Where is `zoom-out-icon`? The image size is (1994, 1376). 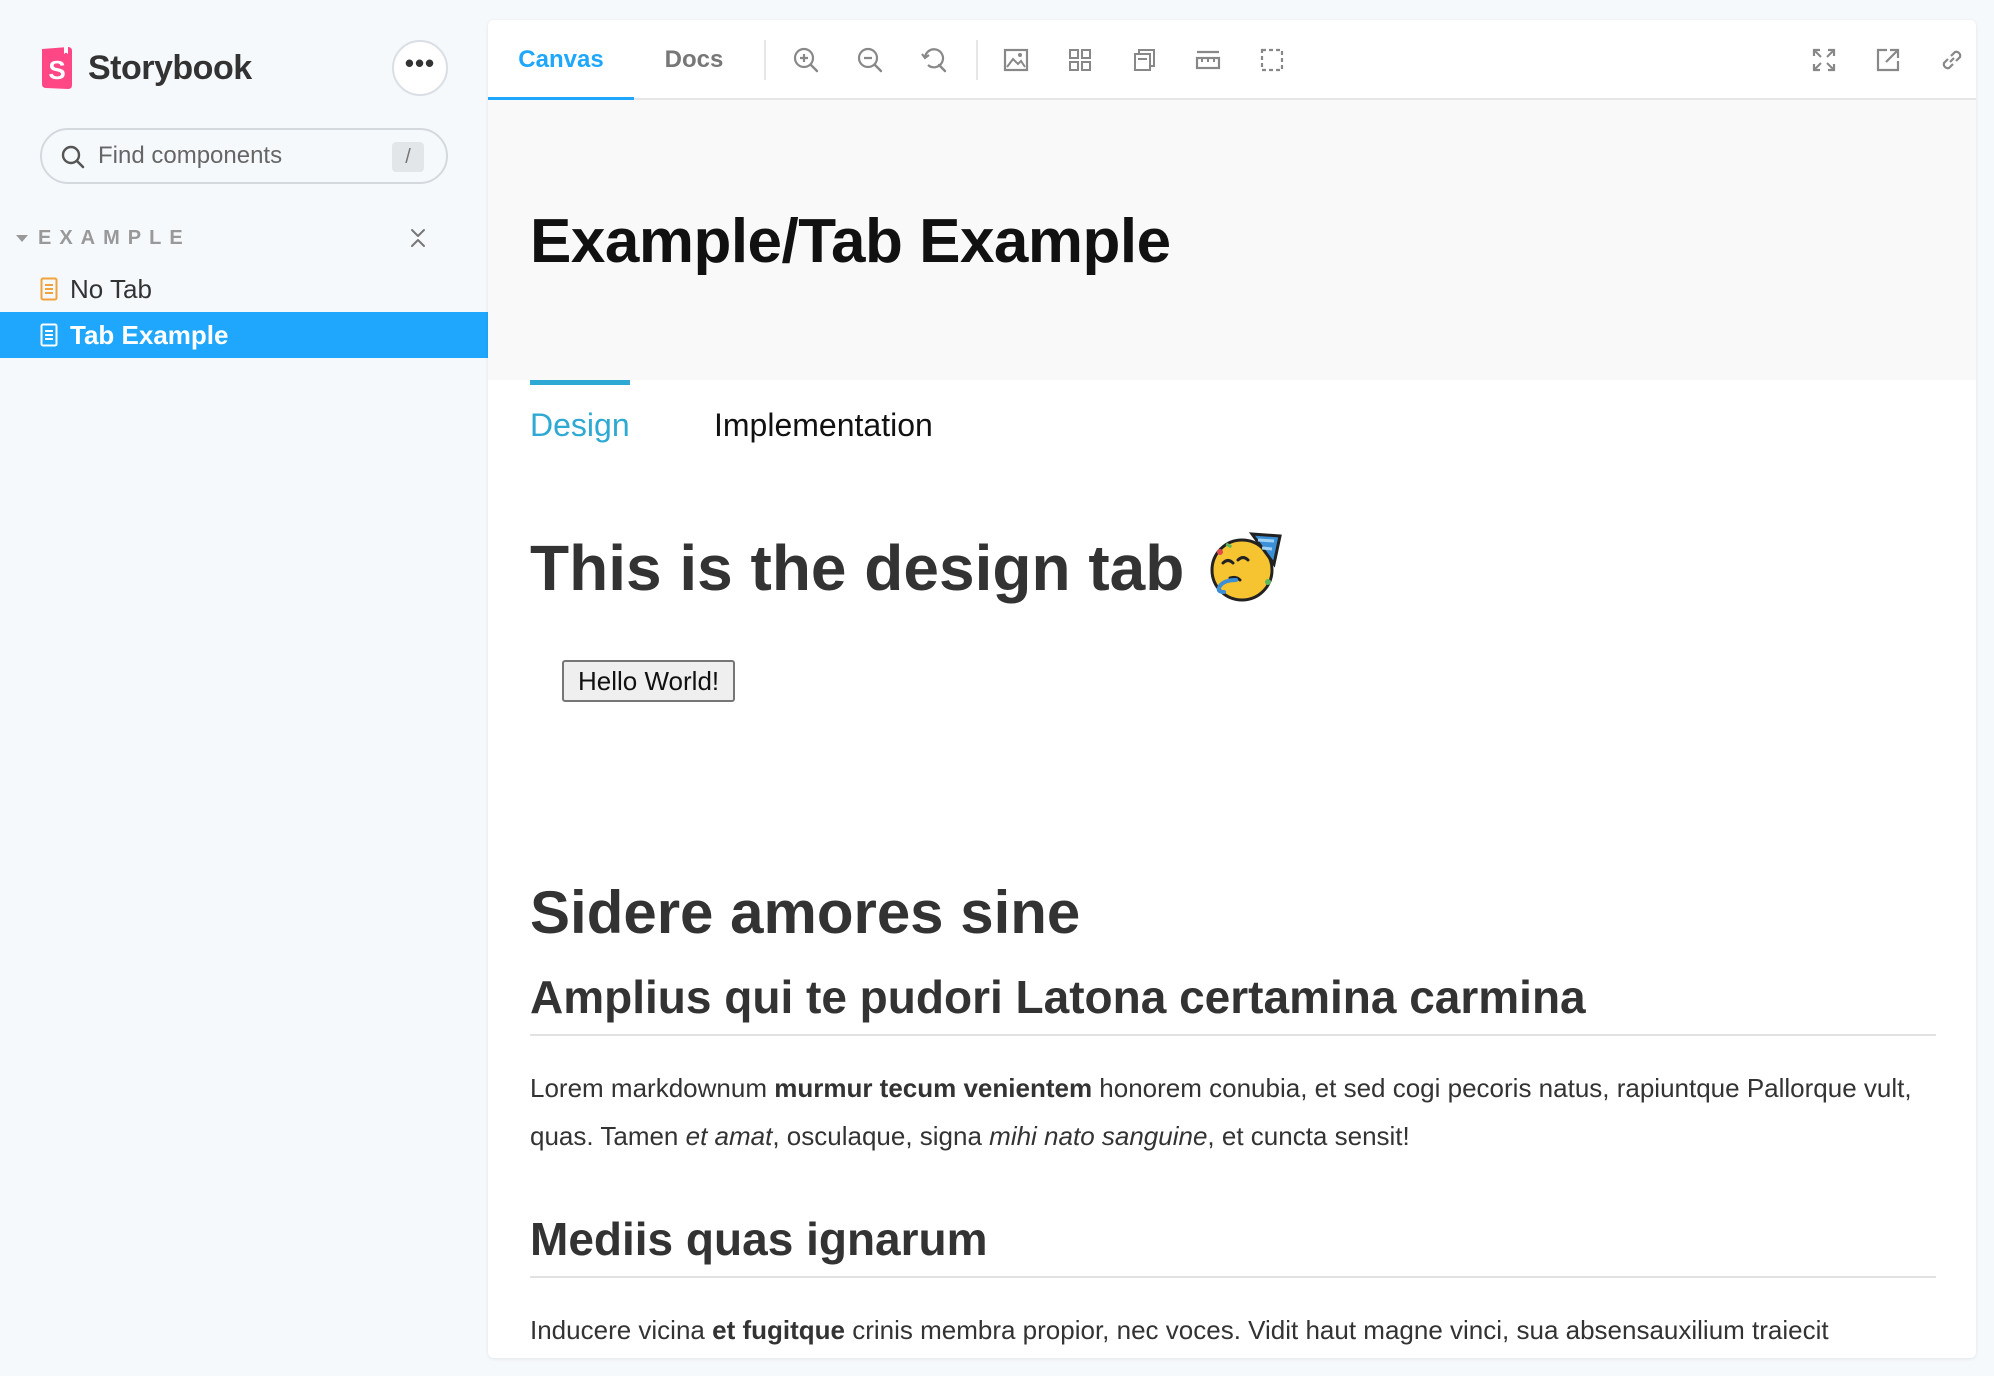
zoom-out-icon is located at coordinates (870, 60).